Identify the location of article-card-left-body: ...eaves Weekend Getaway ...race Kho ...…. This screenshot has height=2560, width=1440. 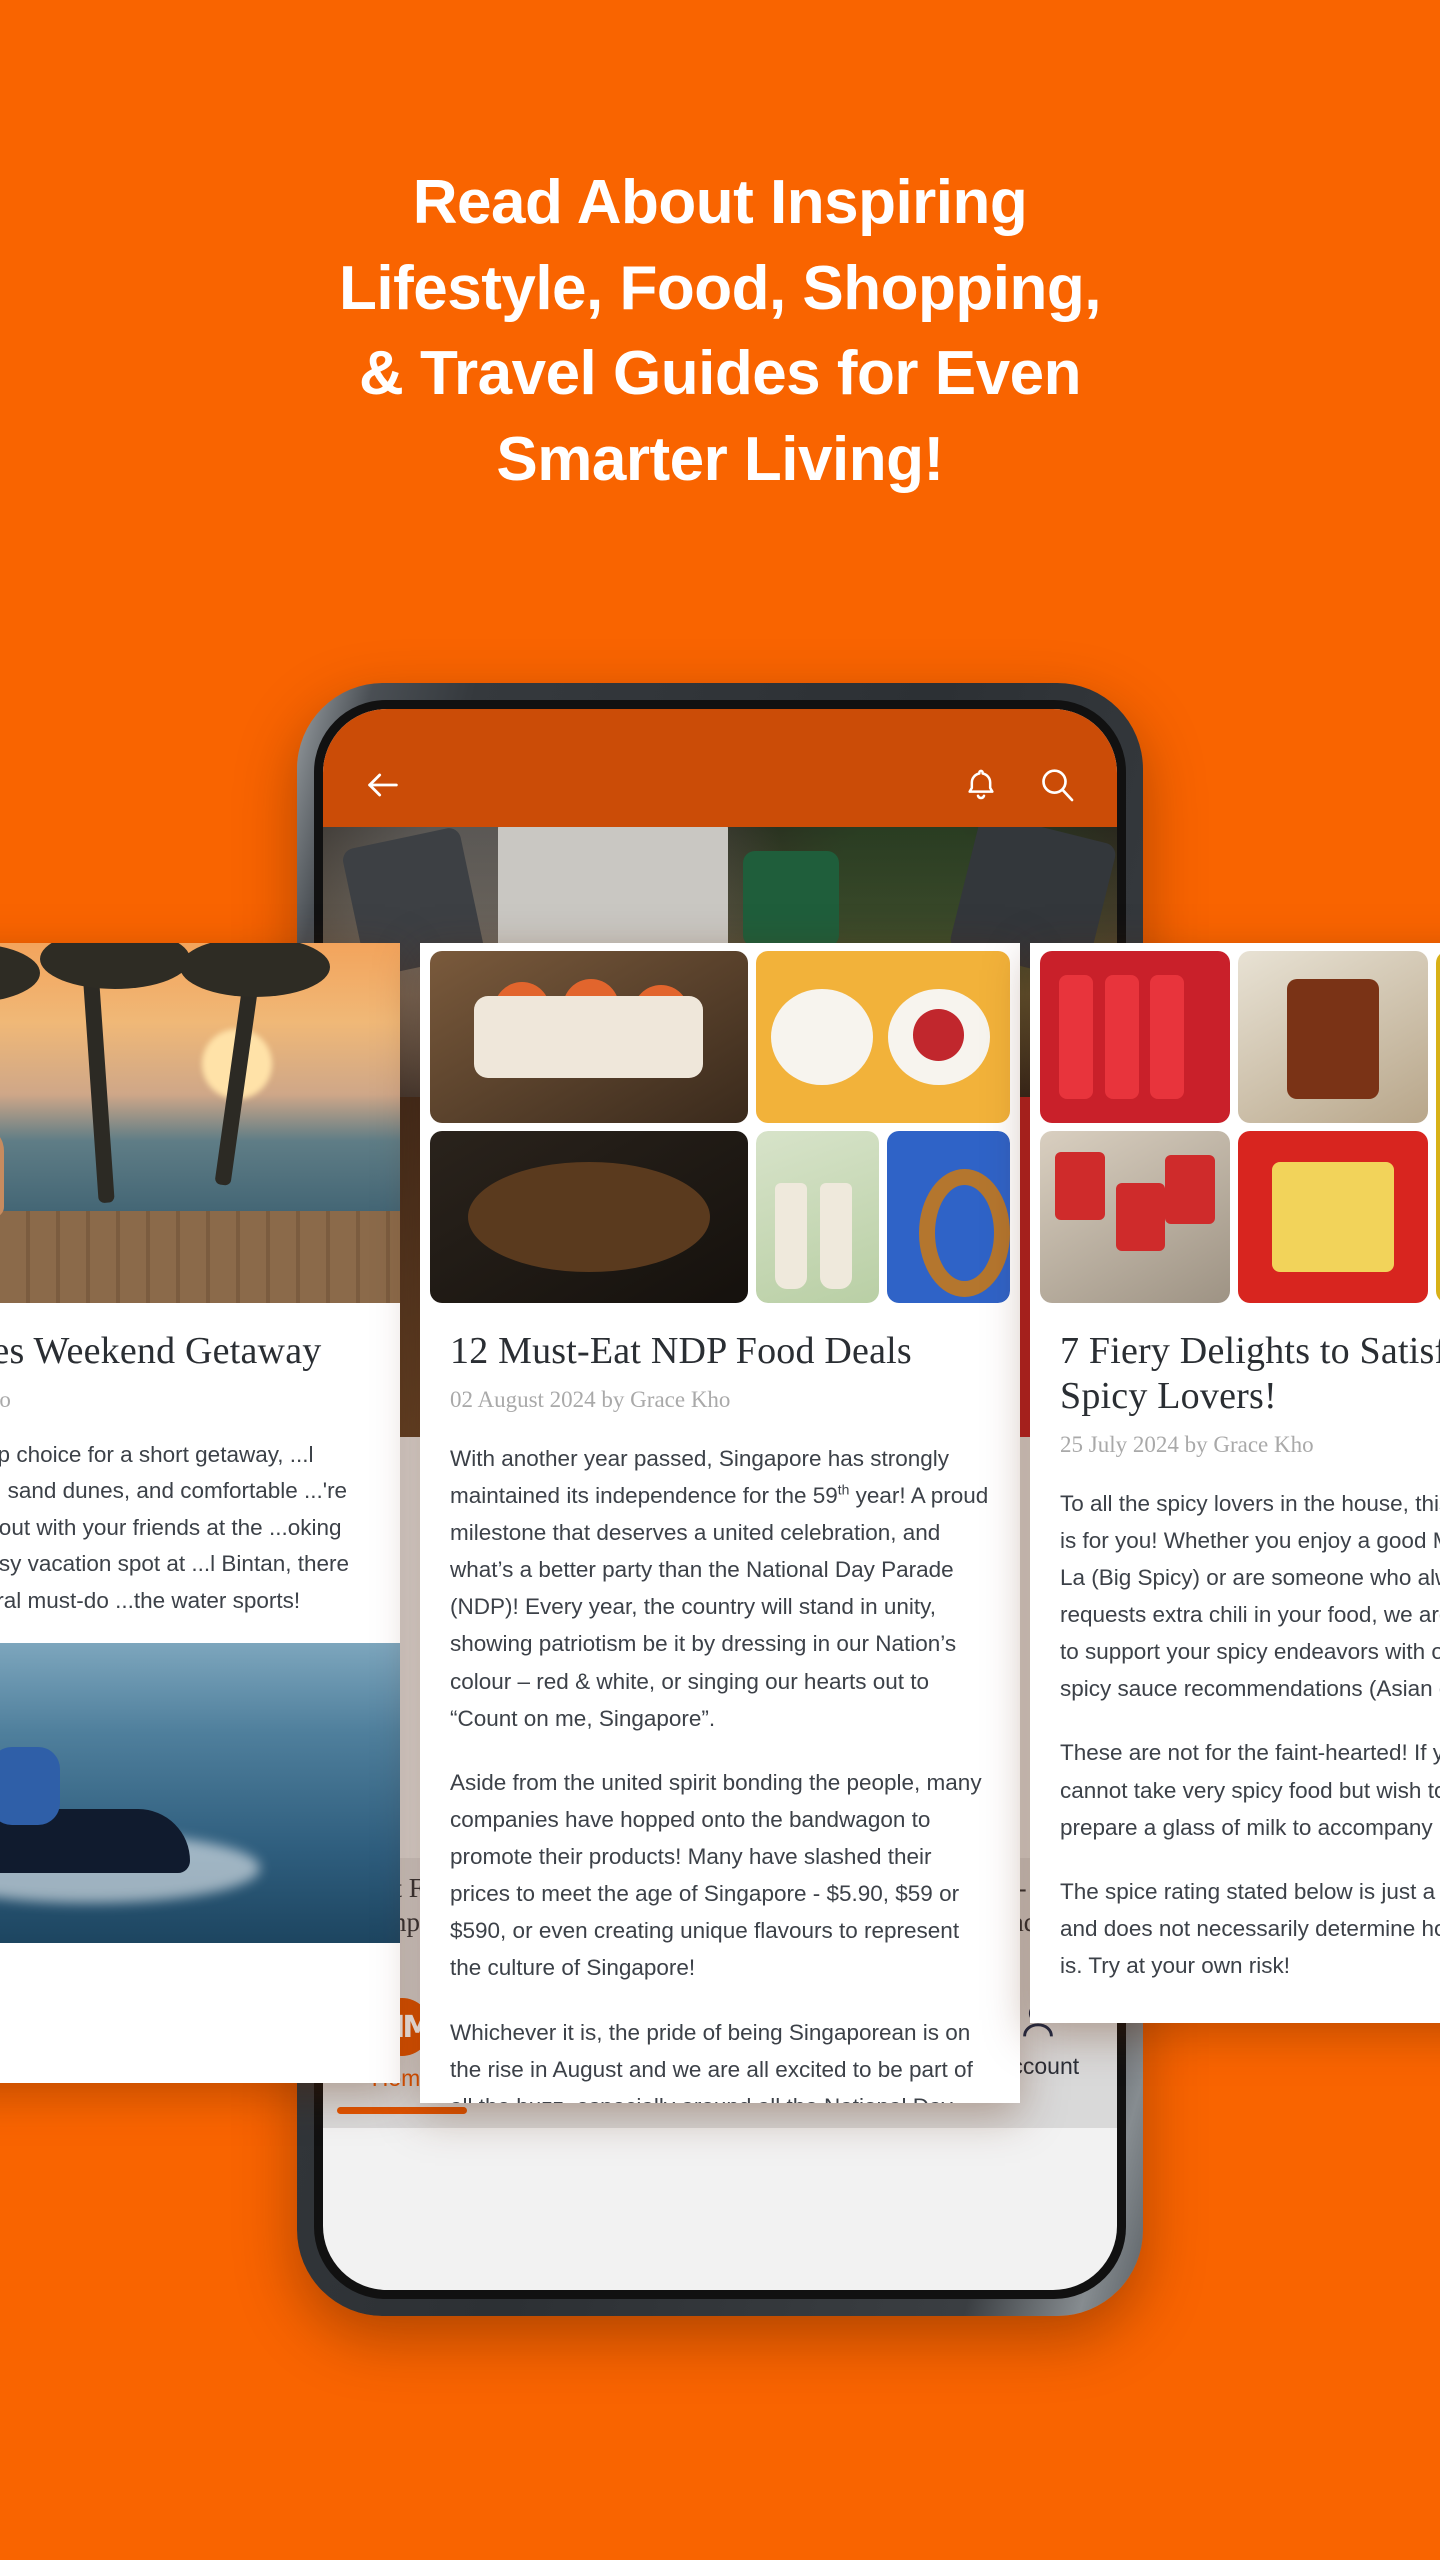
(200, 1461).